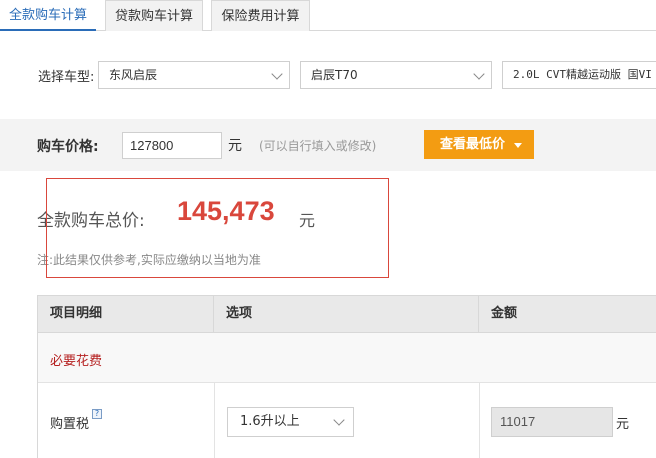 The image size is (656, 458). What do you see at coordinates (347, 358) in the screenshot?
I see `section-row-required: 必要花费` at bounding box center [347, 358].